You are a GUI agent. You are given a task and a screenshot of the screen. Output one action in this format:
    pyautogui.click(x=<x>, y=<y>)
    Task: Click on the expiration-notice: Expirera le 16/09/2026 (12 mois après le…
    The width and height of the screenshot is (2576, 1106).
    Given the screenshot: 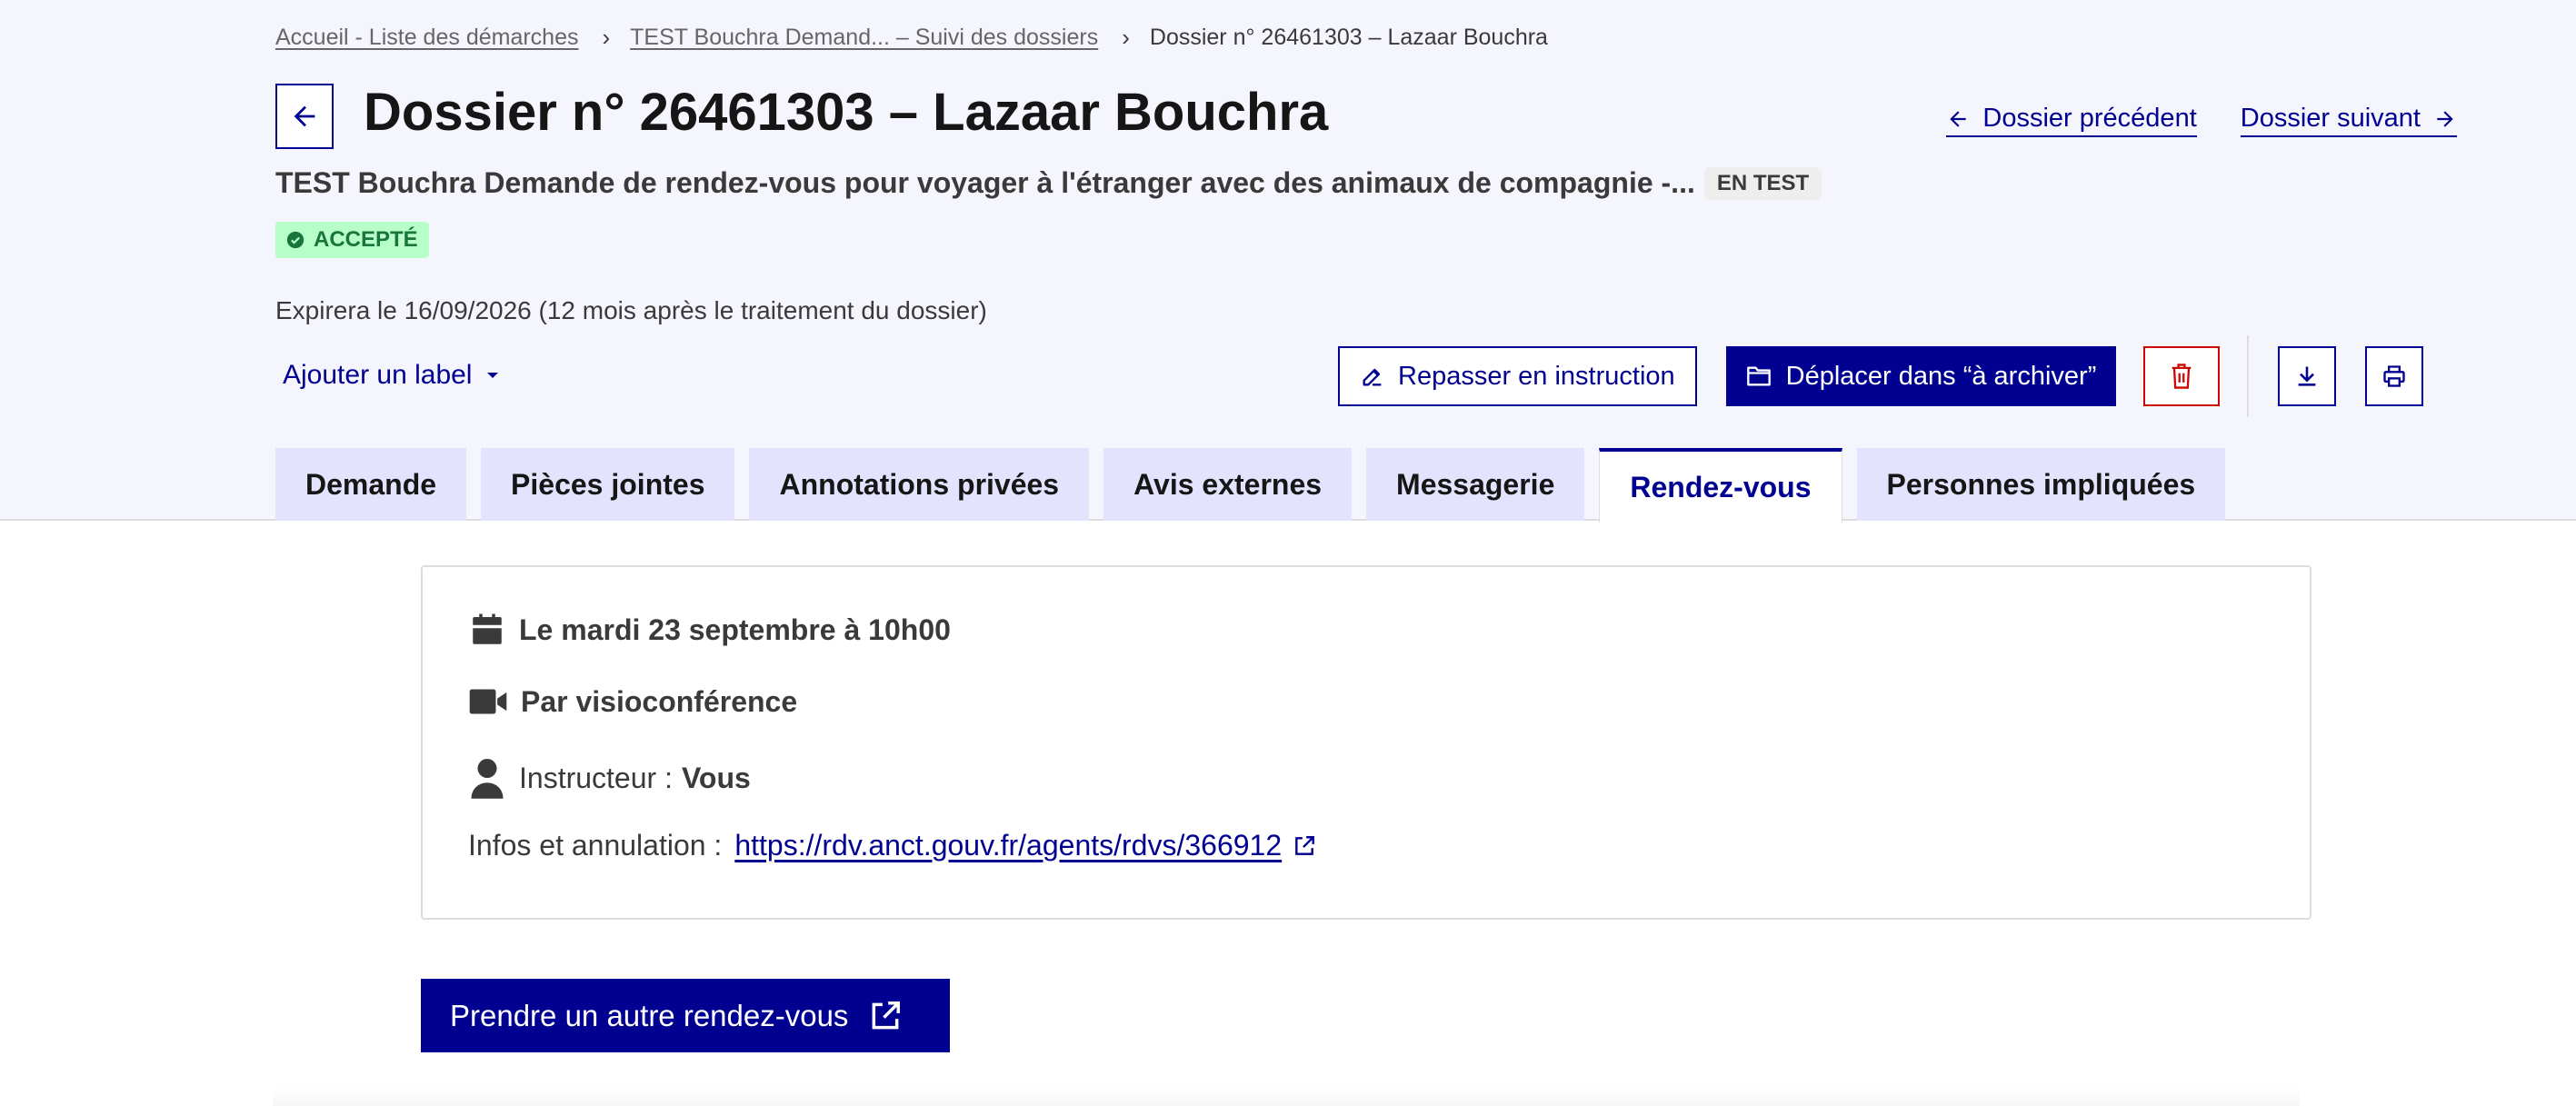 What is the action you would take?
    pyautogui.click(x=631, y=310)
    